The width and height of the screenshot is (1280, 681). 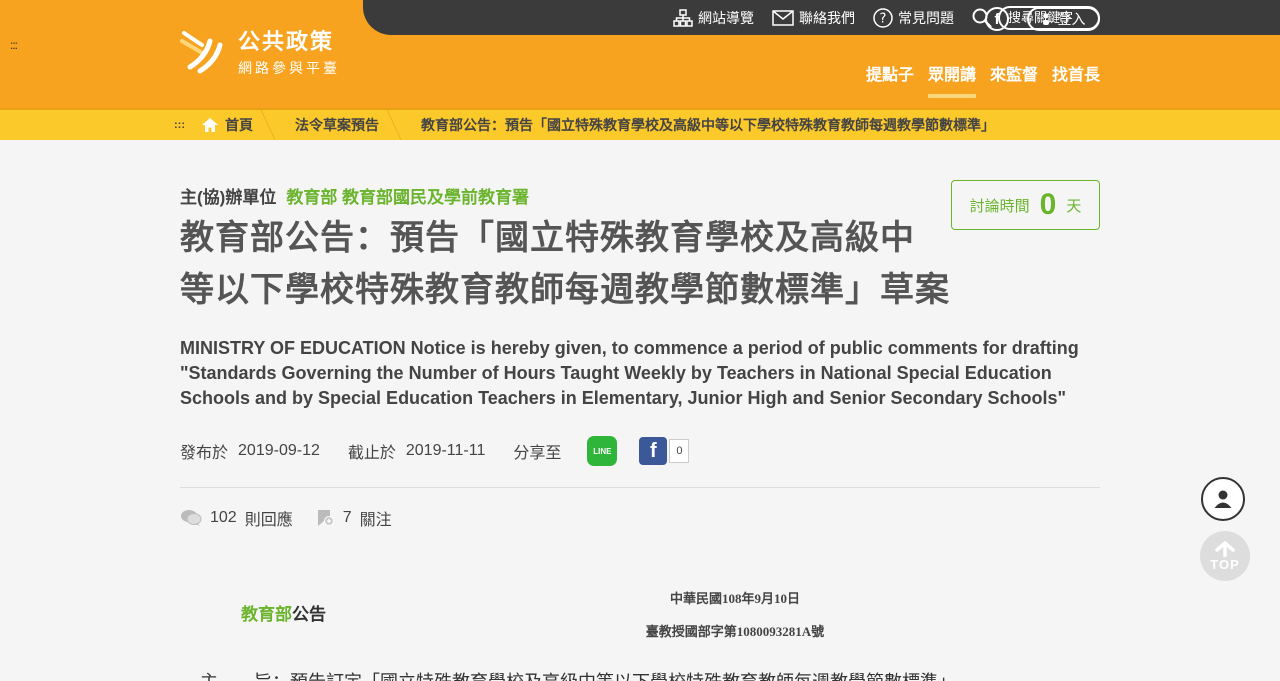 I want to click on deadline-date: 2019-11-11, so click(x=445, y=450).